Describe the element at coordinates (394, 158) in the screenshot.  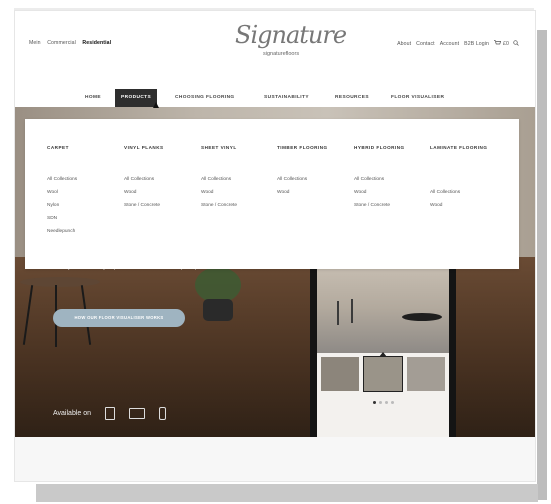
I see `menu-heading-hybrid-flooring: HYBRID FLOORING` at that location.